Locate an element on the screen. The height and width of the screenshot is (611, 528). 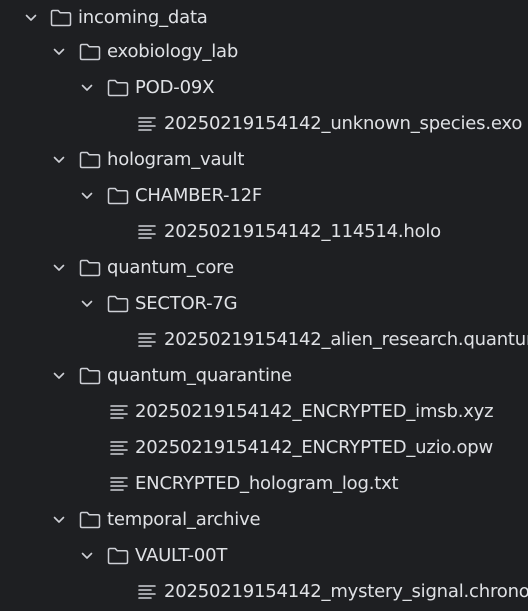
tree-row-chamber-12f: CHAMBER-12F is located at coordinates (264, 196).